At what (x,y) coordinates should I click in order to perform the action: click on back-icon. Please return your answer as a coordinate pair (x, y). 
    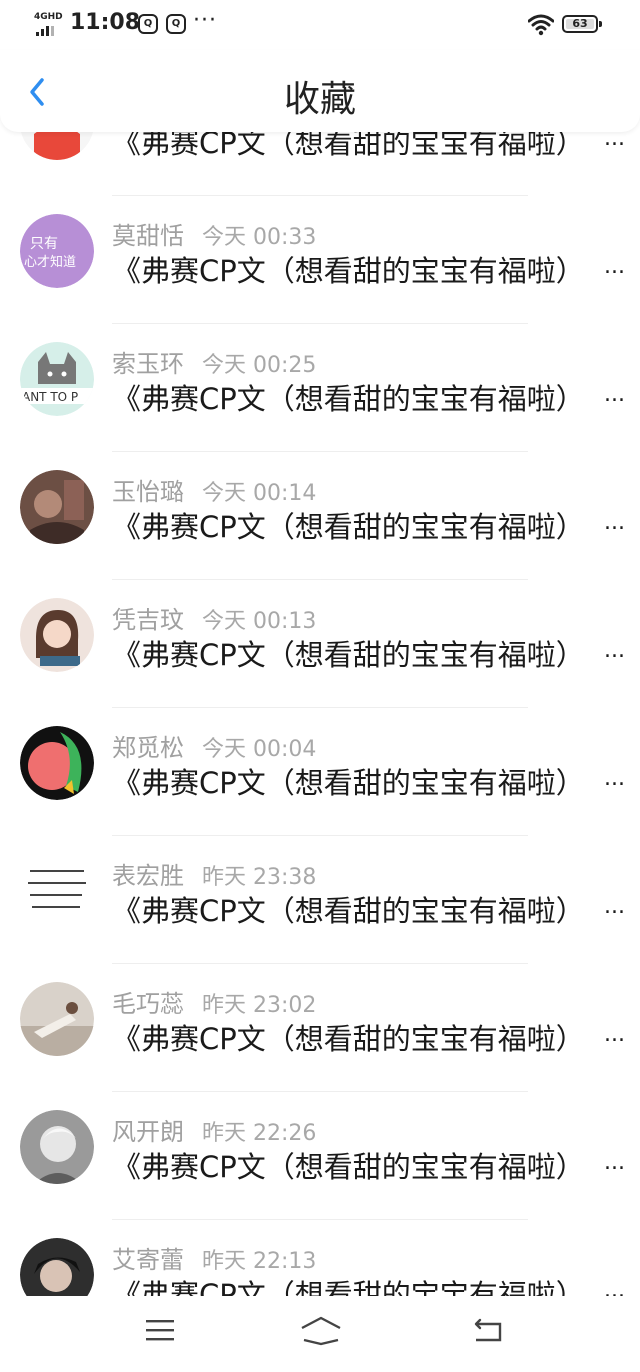
    Looking at the image, I should click on (488, 1331).